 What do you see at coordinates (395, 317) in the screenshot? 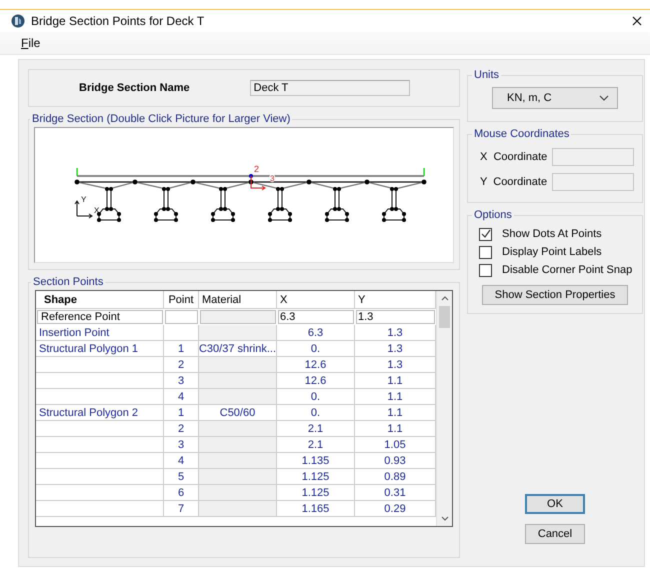
I see `table-cell: 1.3` at bounding box center [395, 317].